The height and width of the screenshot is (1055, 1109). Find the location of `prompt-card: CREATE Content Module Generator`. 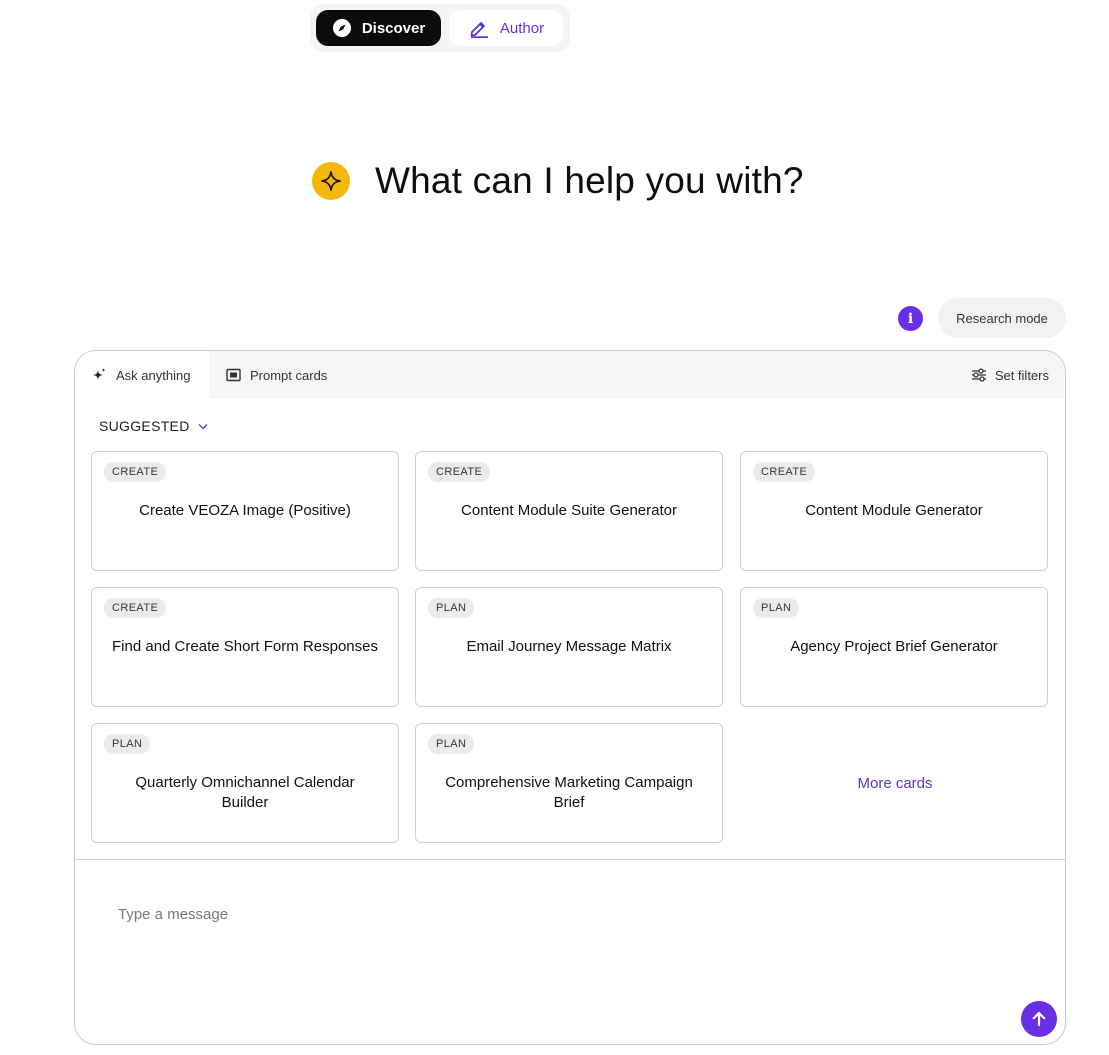

prompt-card: CREATE Content Module Generator is located at coordinates (894, 511).